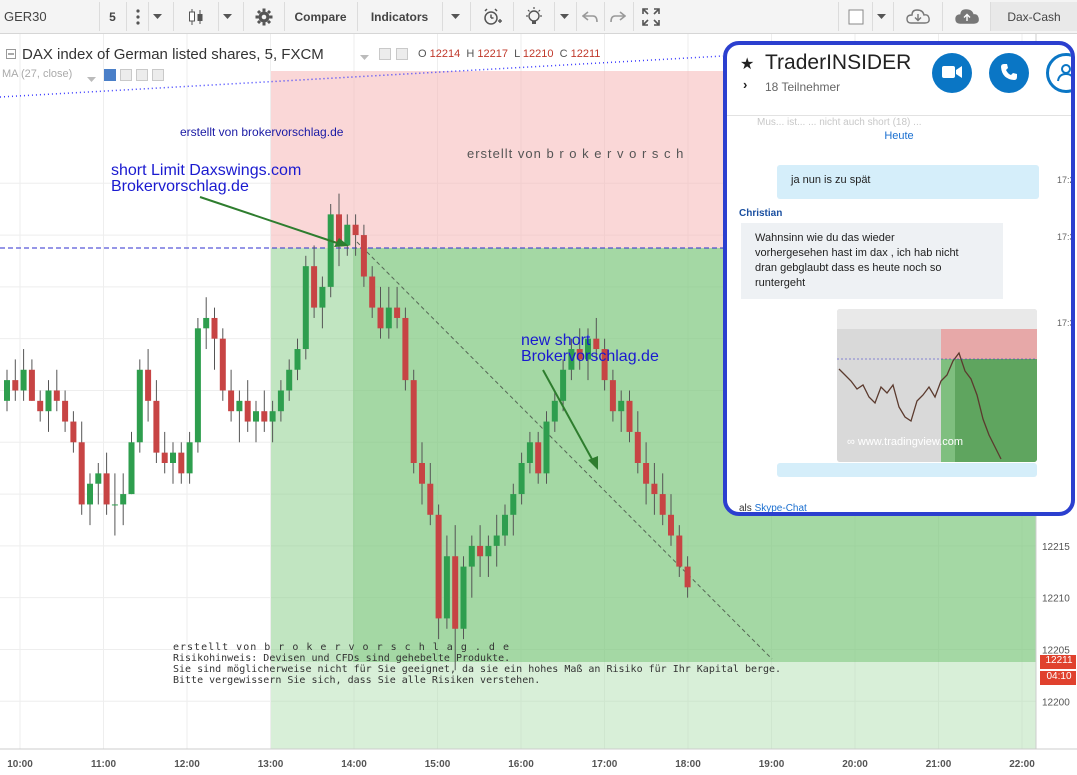  What do you see at coordinates (491, 16) in the screenshot?
I see `alert-button` at bounding box center [491, 16].